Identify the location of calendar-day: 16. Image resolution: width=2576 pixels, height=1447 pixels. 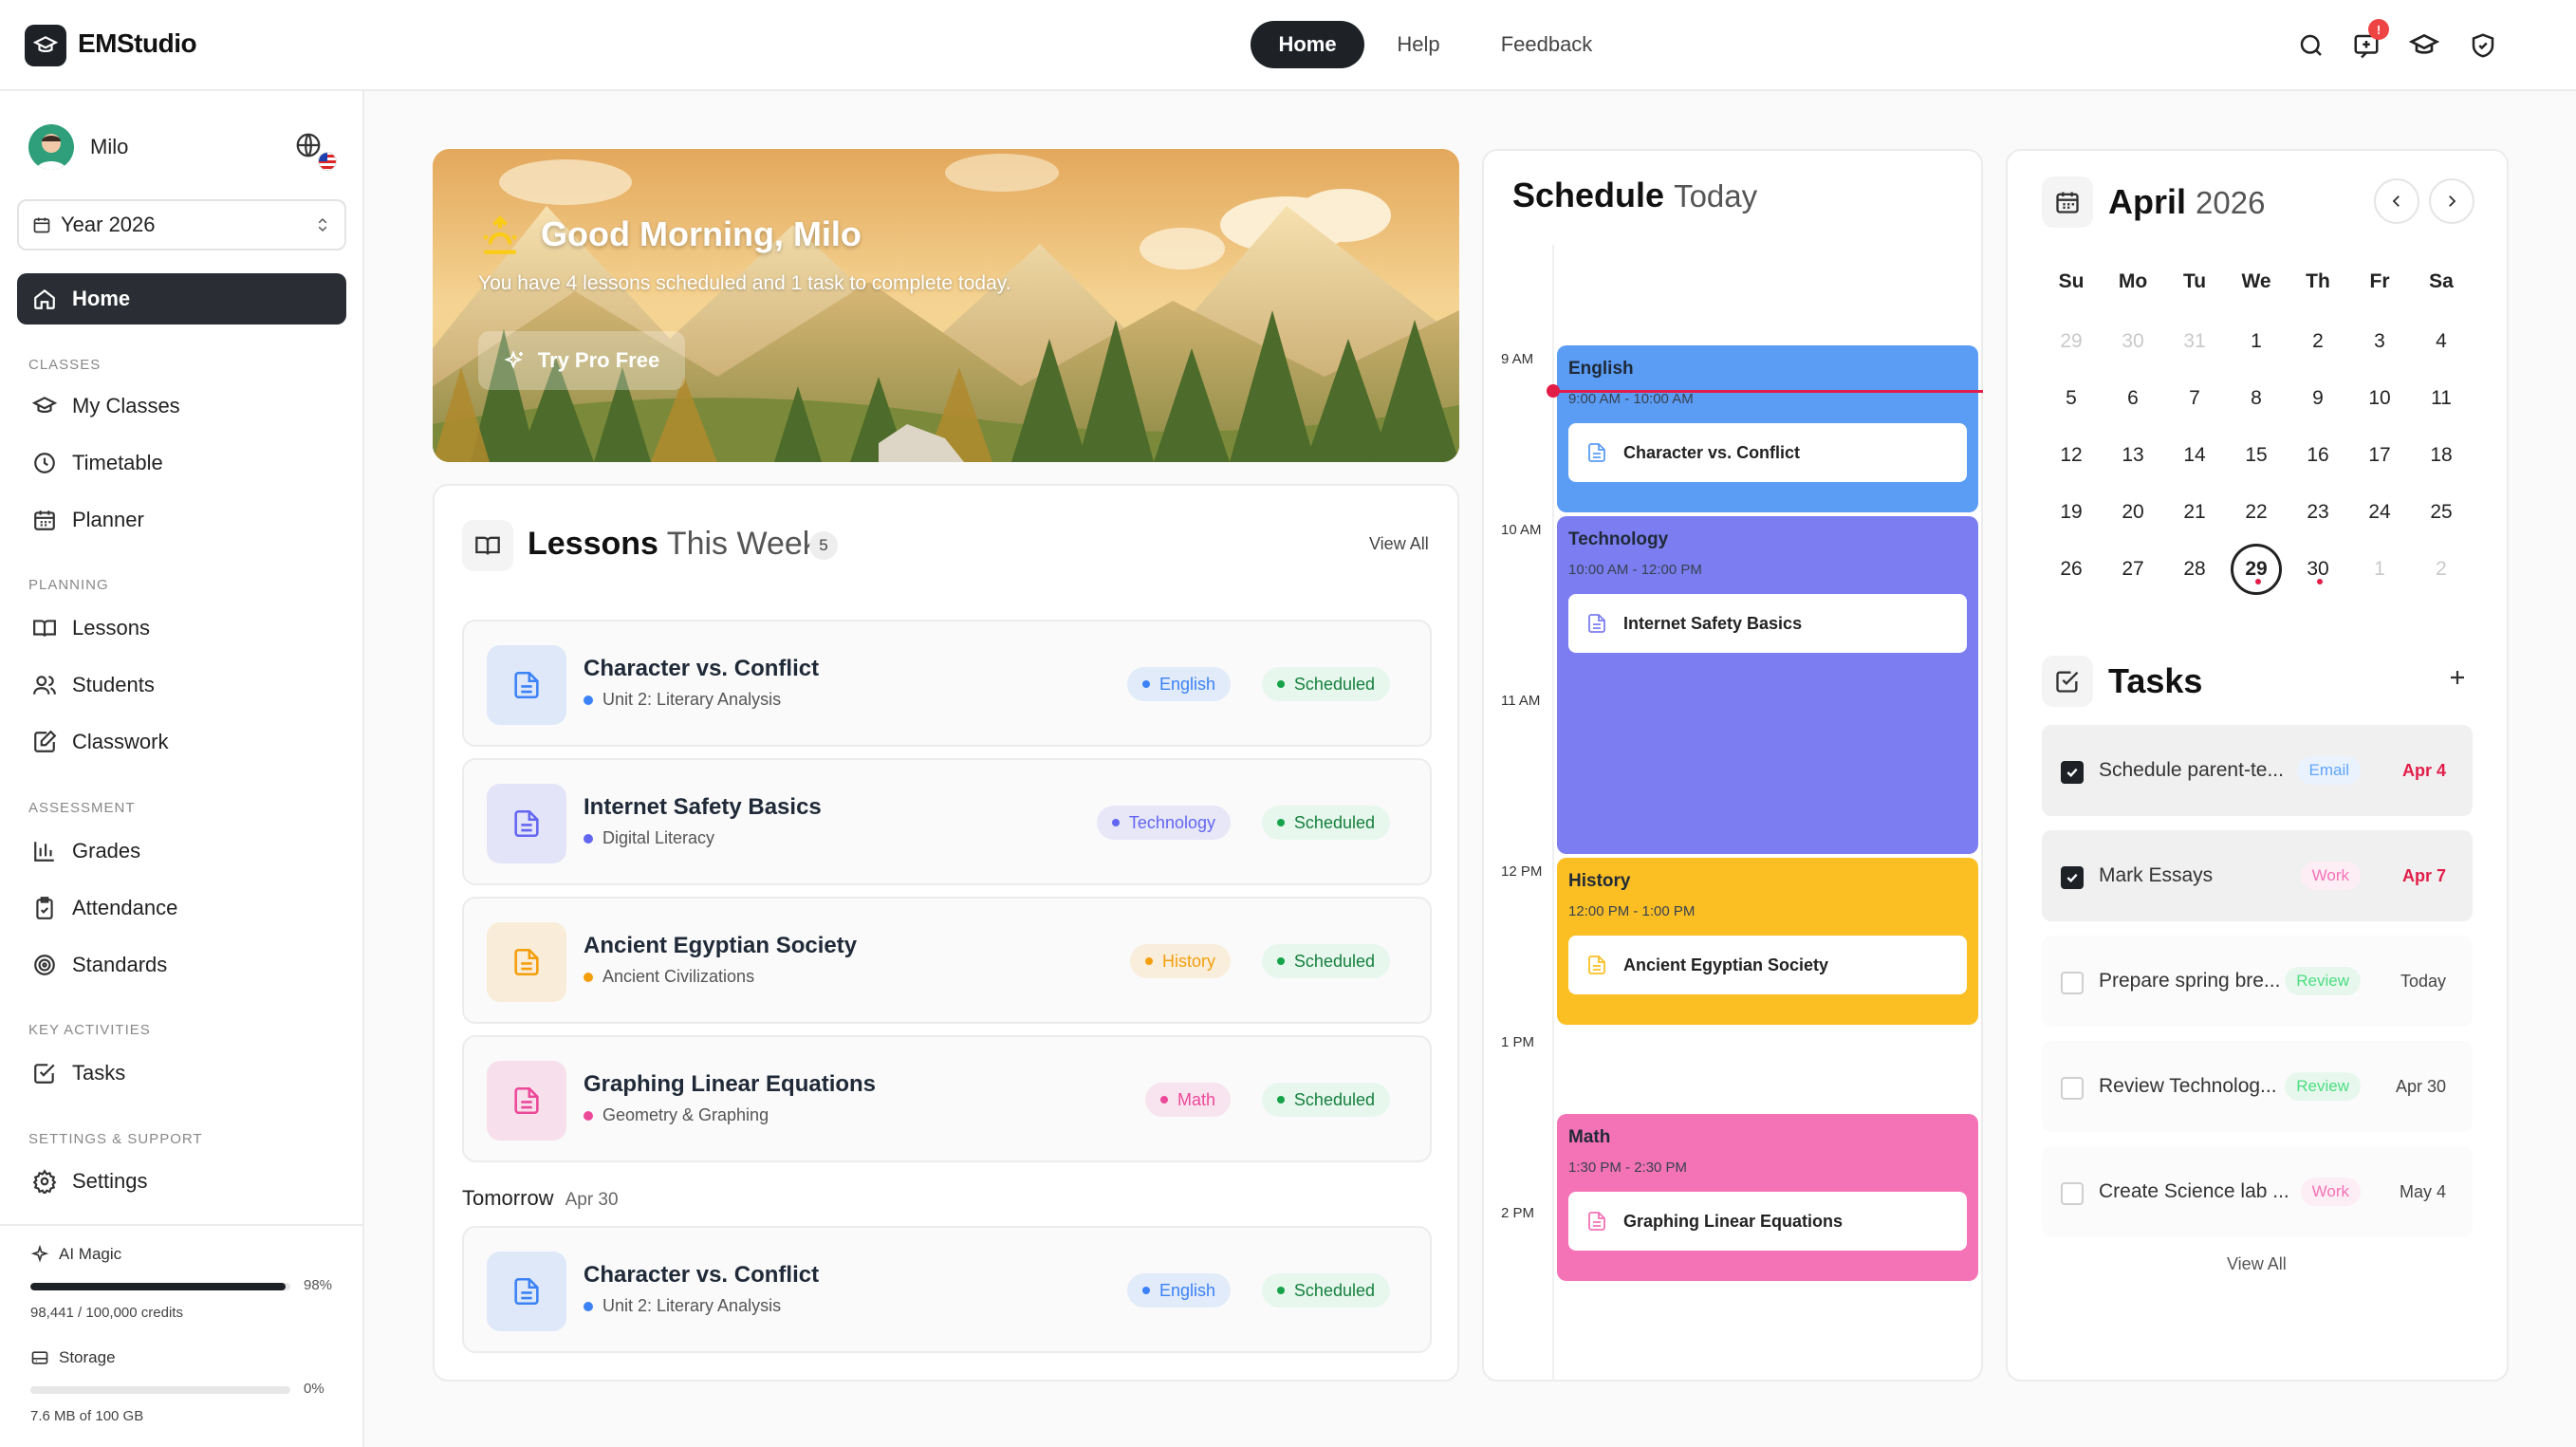
(2317, 456).